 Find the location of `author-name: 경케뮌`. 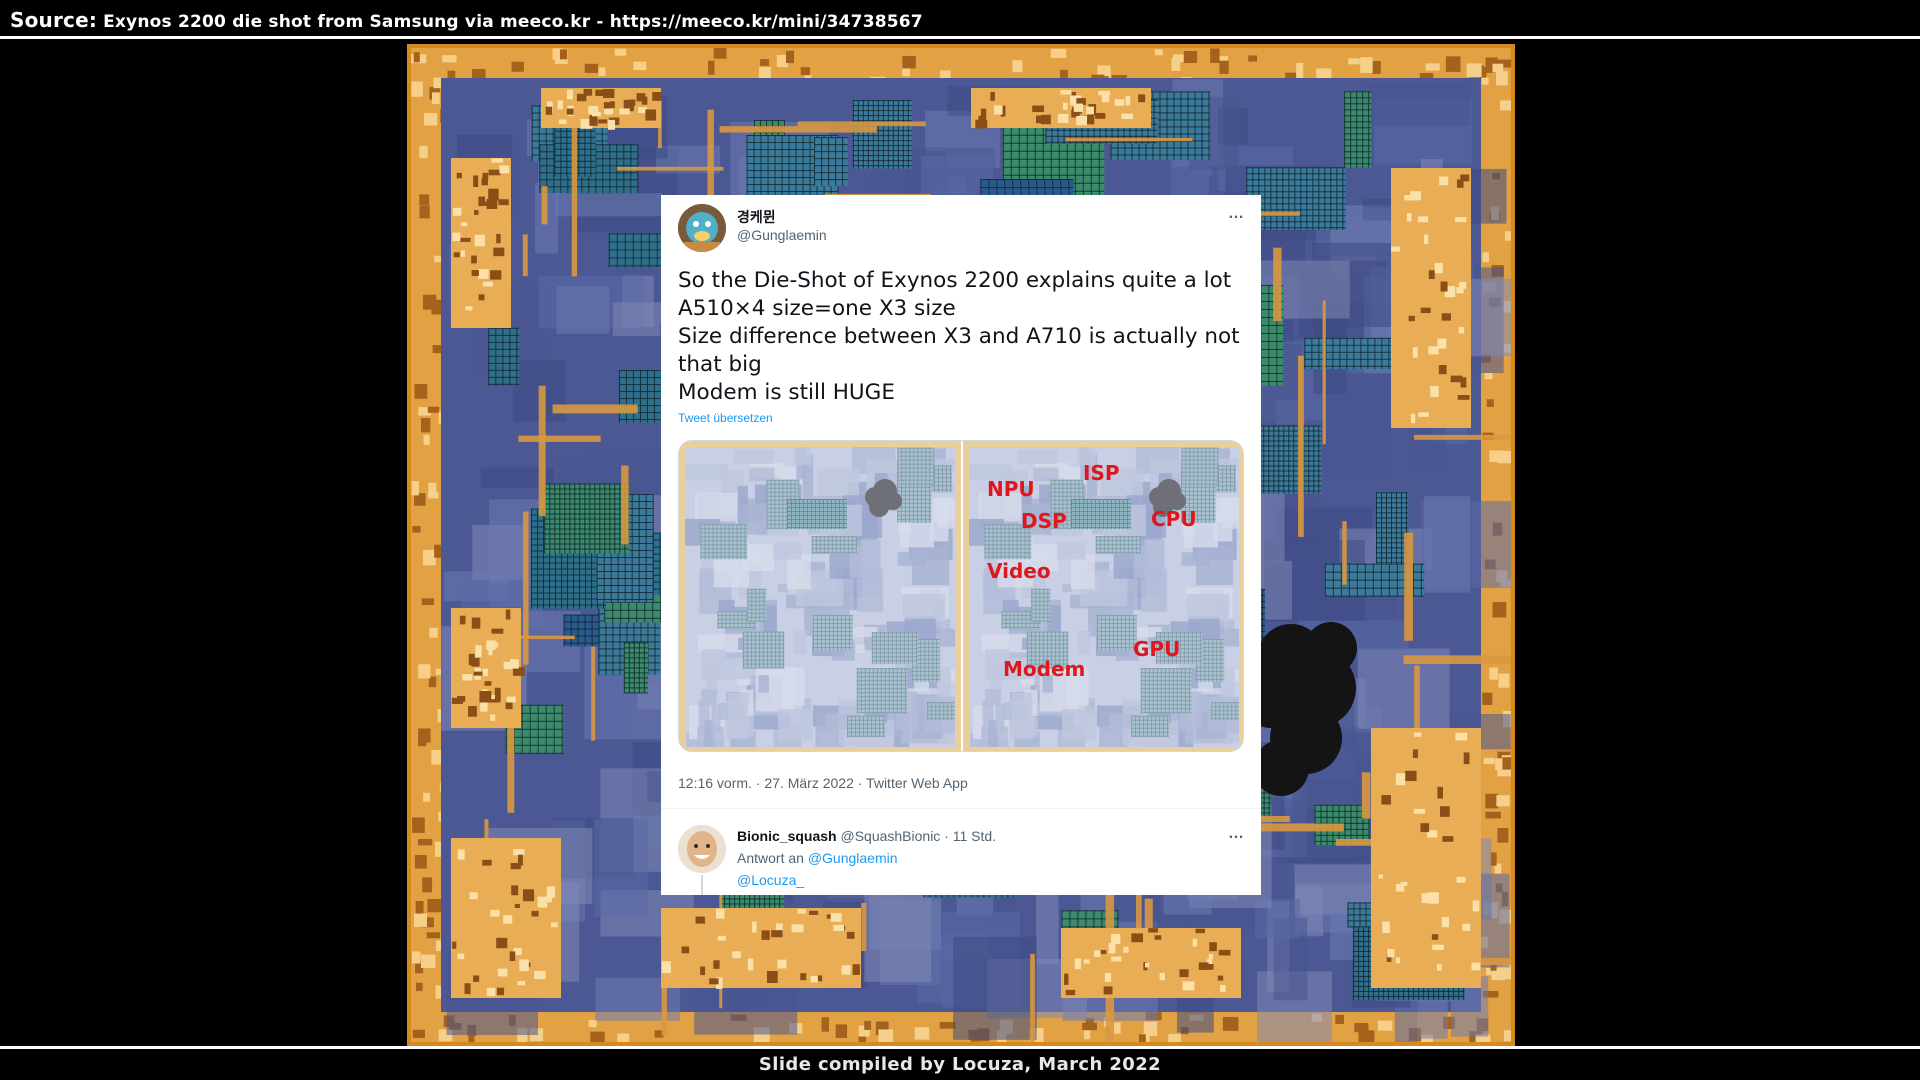

author-name: 경케뮌 is located at coordinates (756, 217).